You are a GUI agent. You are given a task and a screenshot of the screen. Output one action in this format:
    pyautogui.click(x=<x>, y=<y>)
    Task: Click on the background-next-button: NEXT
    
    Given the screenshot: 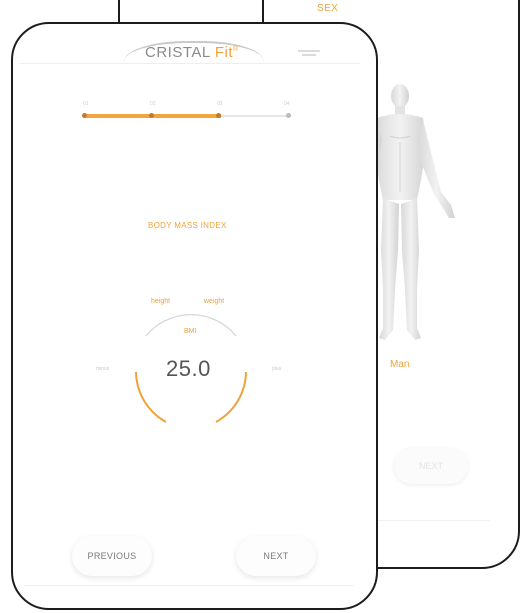 What is the action you would take?
    pyautogui.click(x=431, y=466)
    